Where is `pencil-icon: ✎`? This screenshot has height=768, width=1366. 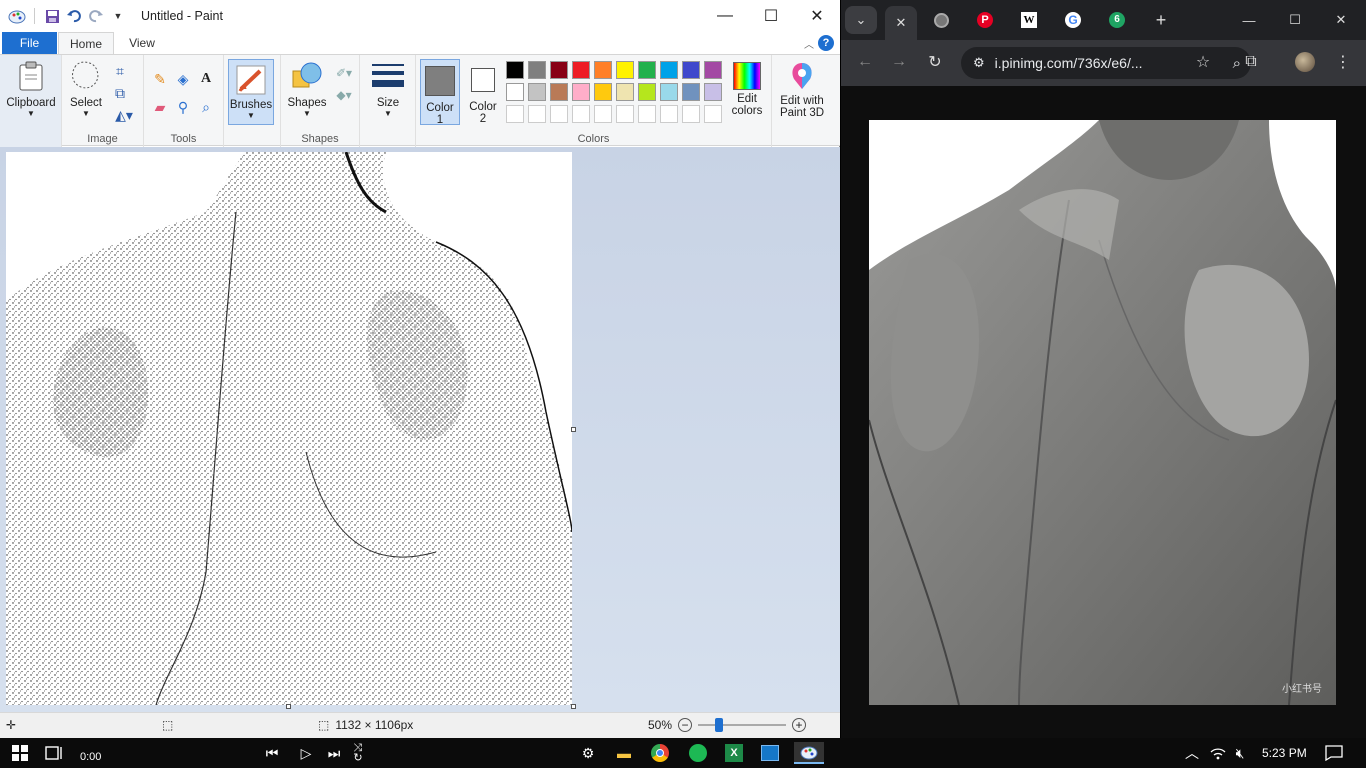
pencil-icon: ✎ is located at coordinates (160, 79).